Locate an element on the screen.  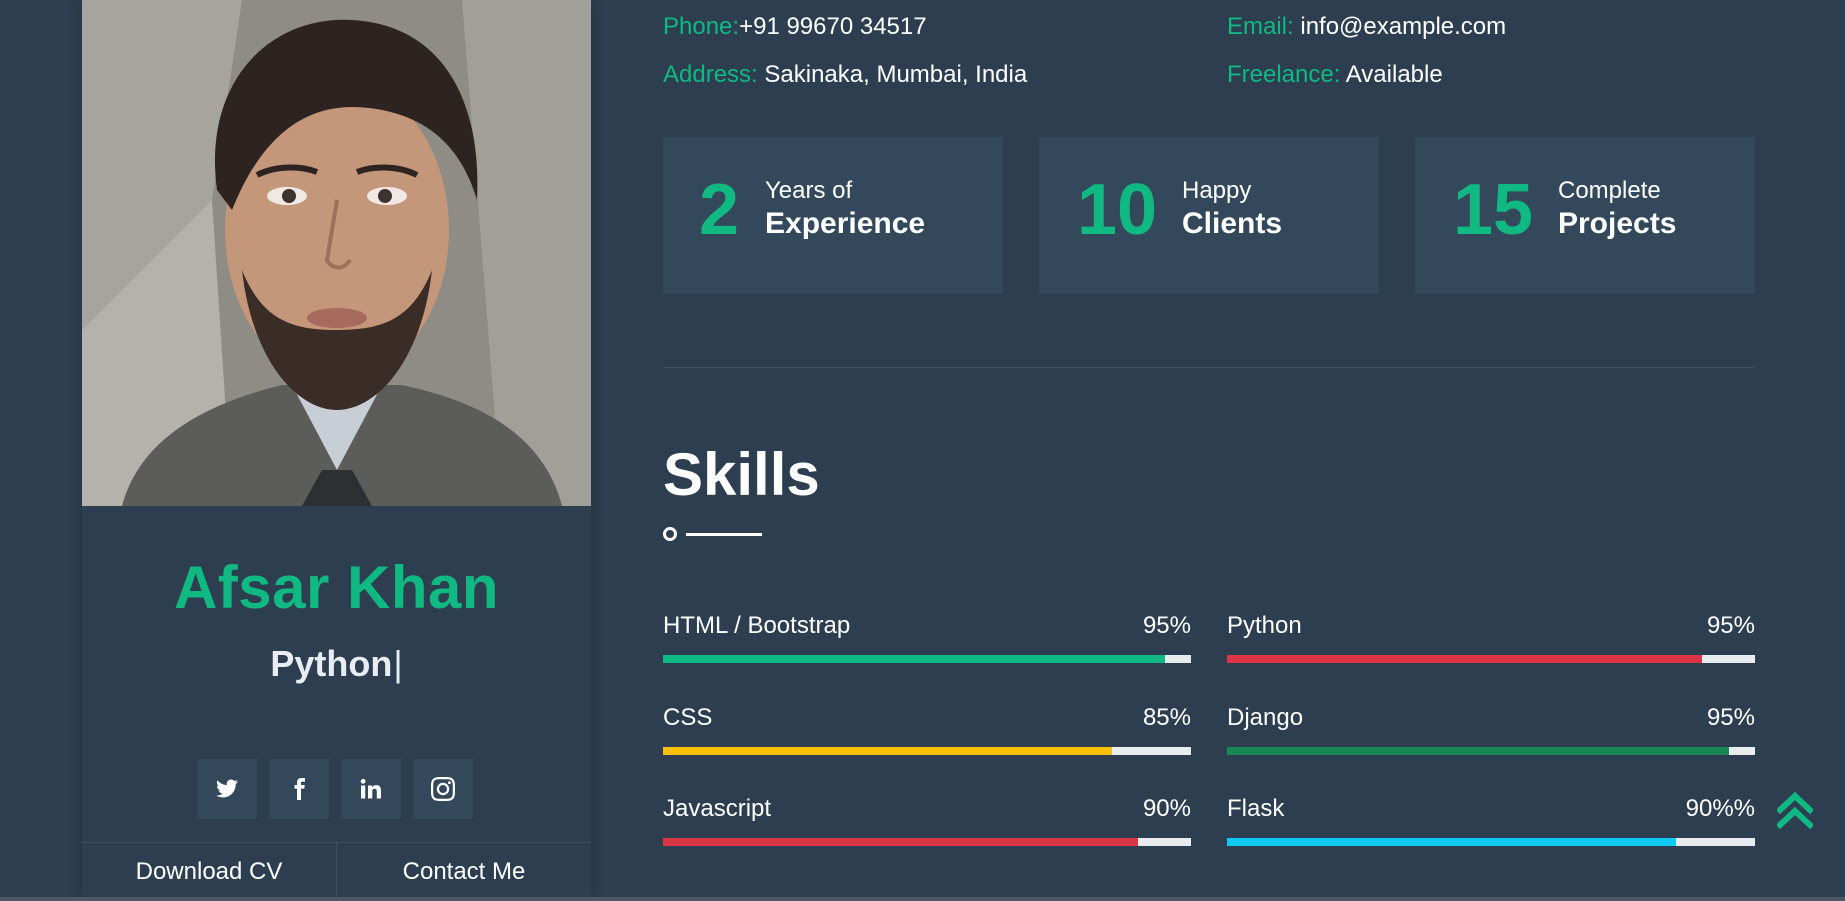
stat-number: 15 is located at coordinates (1493, 210).